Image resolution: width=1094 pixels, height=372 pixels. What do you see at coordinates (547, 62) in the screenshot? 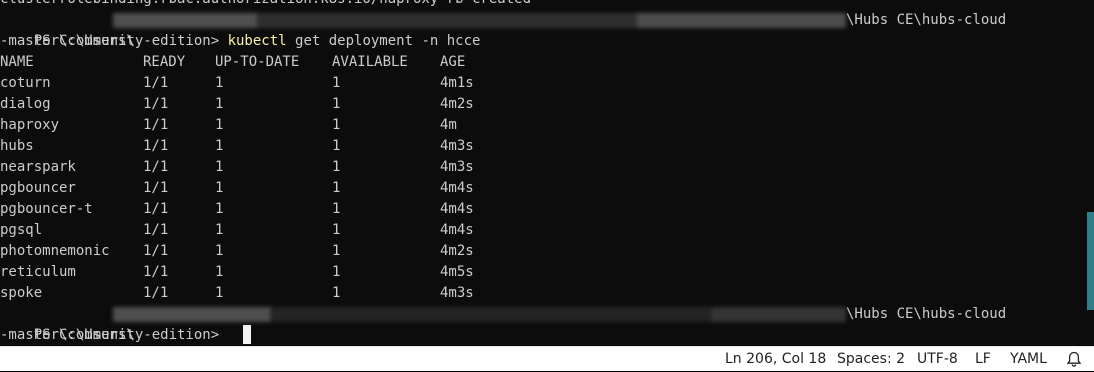
I see `table-header: NAME READY UP-TO-DATE AVAILABLE AGE` at bounding box center [547, 62].